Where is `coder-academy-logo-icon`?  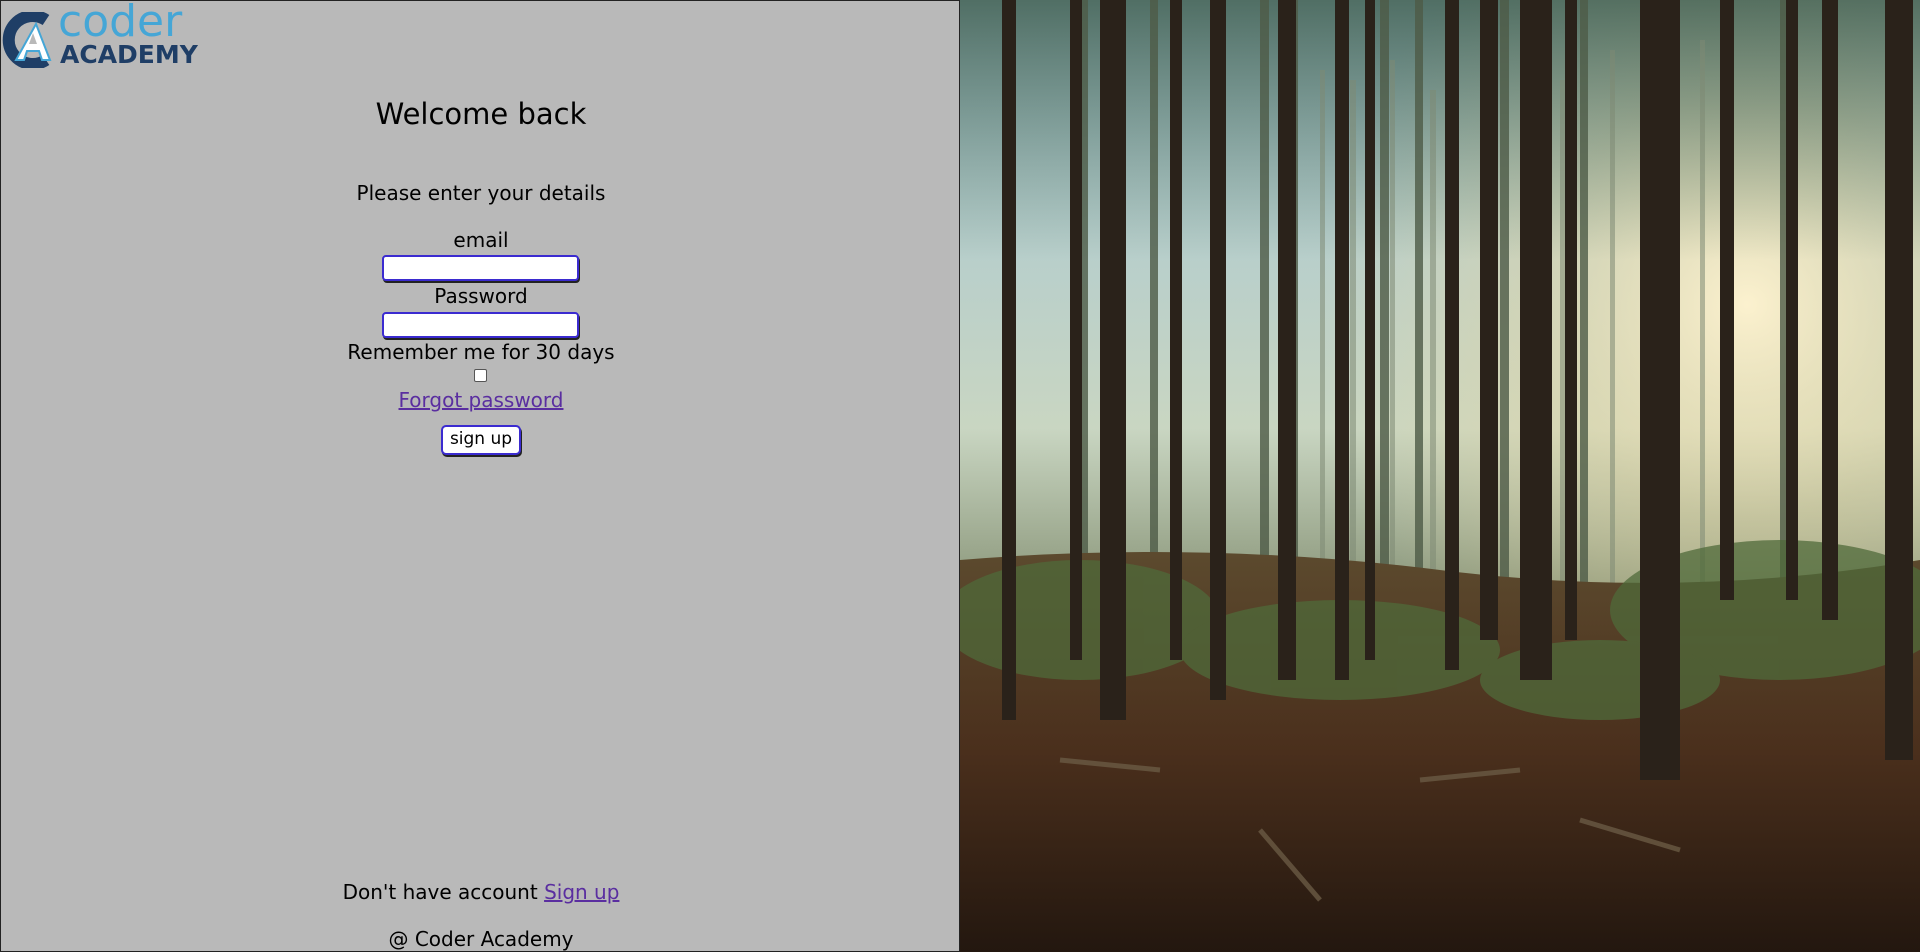
coder-academy-logo-icon is located at coordinates (27, 40).